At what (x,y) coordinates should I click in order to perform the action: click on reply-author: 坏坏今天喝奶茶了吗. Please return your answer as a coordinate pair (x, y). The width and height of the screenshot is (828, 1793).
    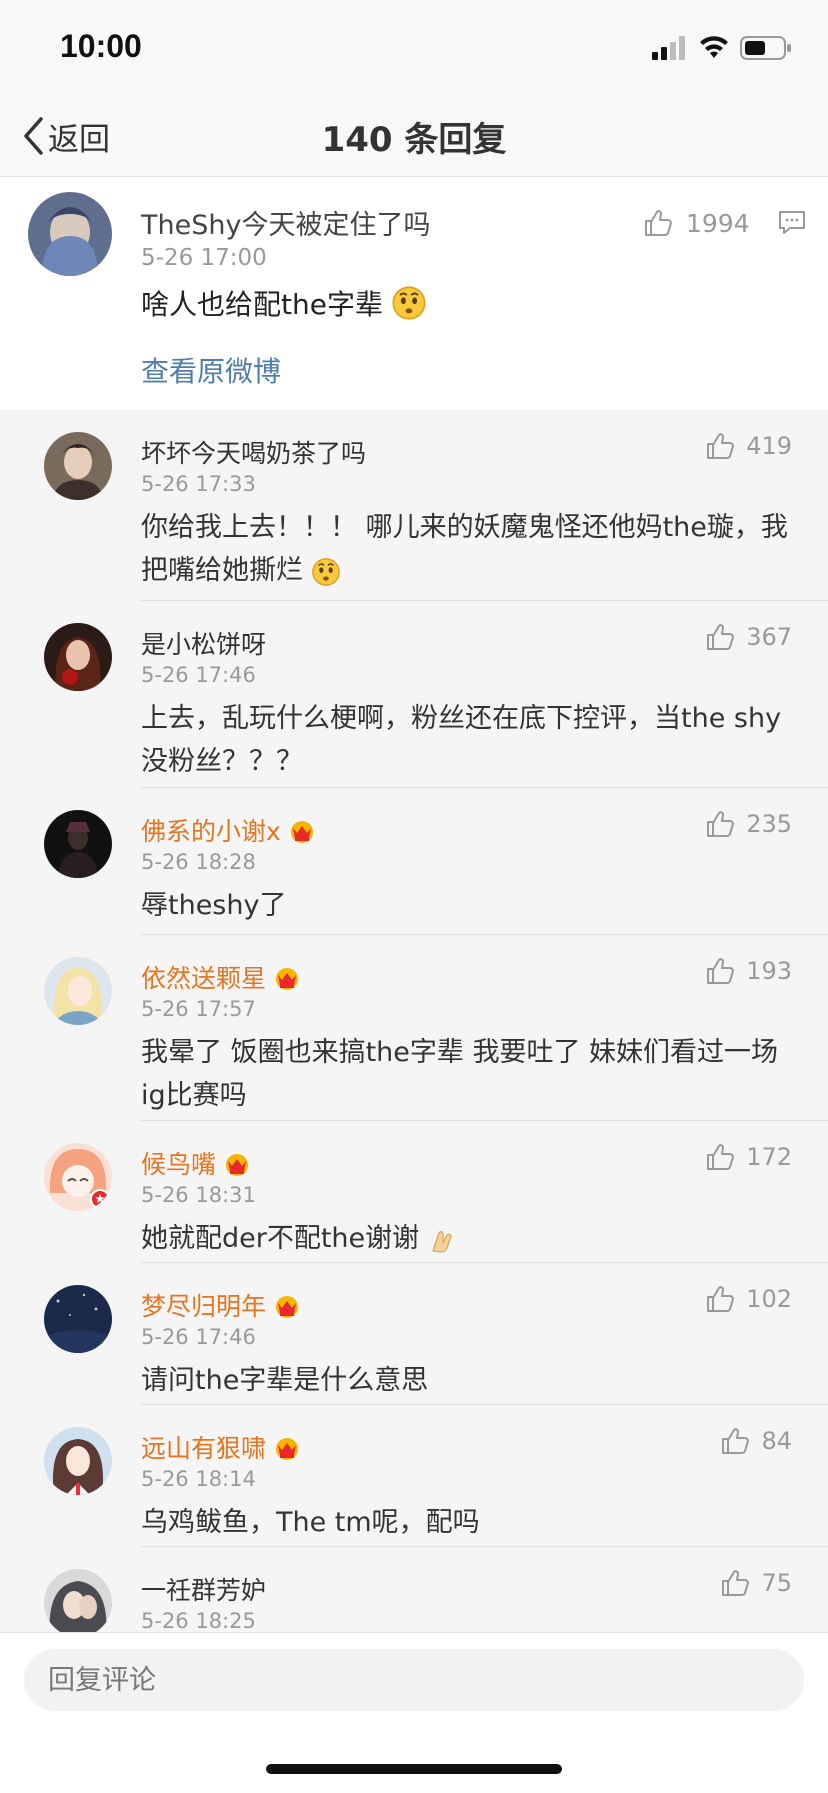
    Looking at the image, I should click on (253, 452).